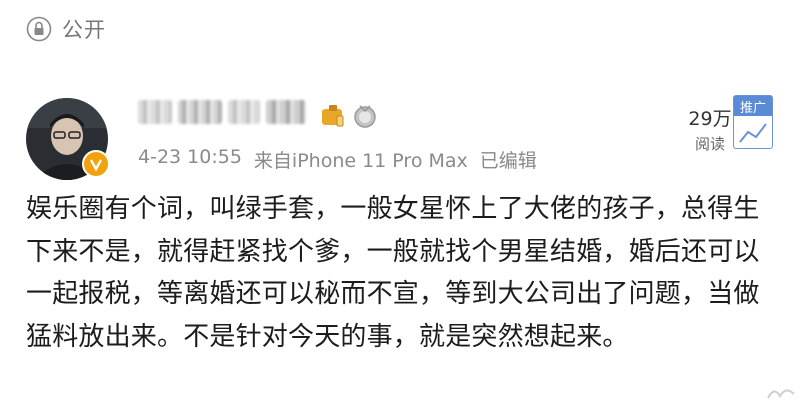  What do you see at coordinates (709, 144) in the screenshot?
I see `read-label: 阅读` at bounding box center [709, 144].